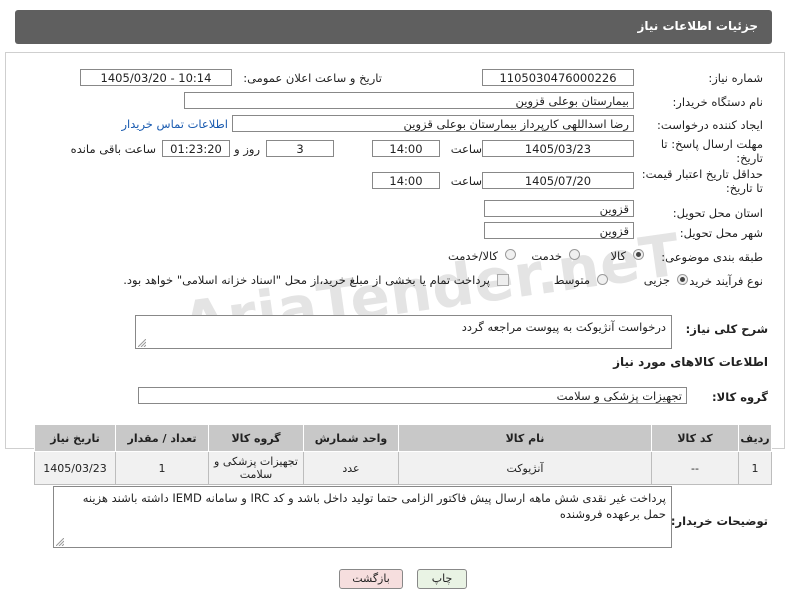 The height and width of the screenshot is (606, 788). What do you see at coordinates (697, 26) in the screenshot?
I see `page-title: جزئیات اطلاعات نیاز` at bounding box center [697, 26].